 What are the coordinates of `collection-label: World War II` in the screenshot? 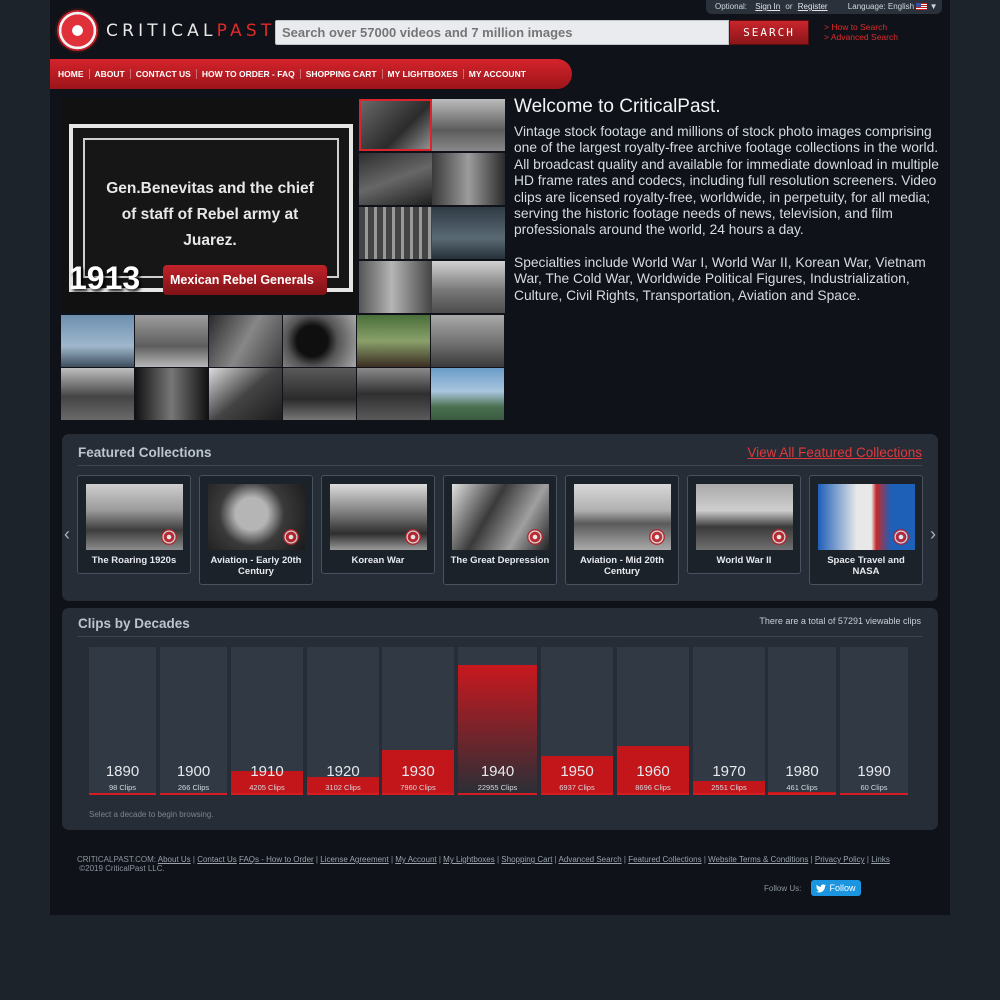 It's located at (744, 560).